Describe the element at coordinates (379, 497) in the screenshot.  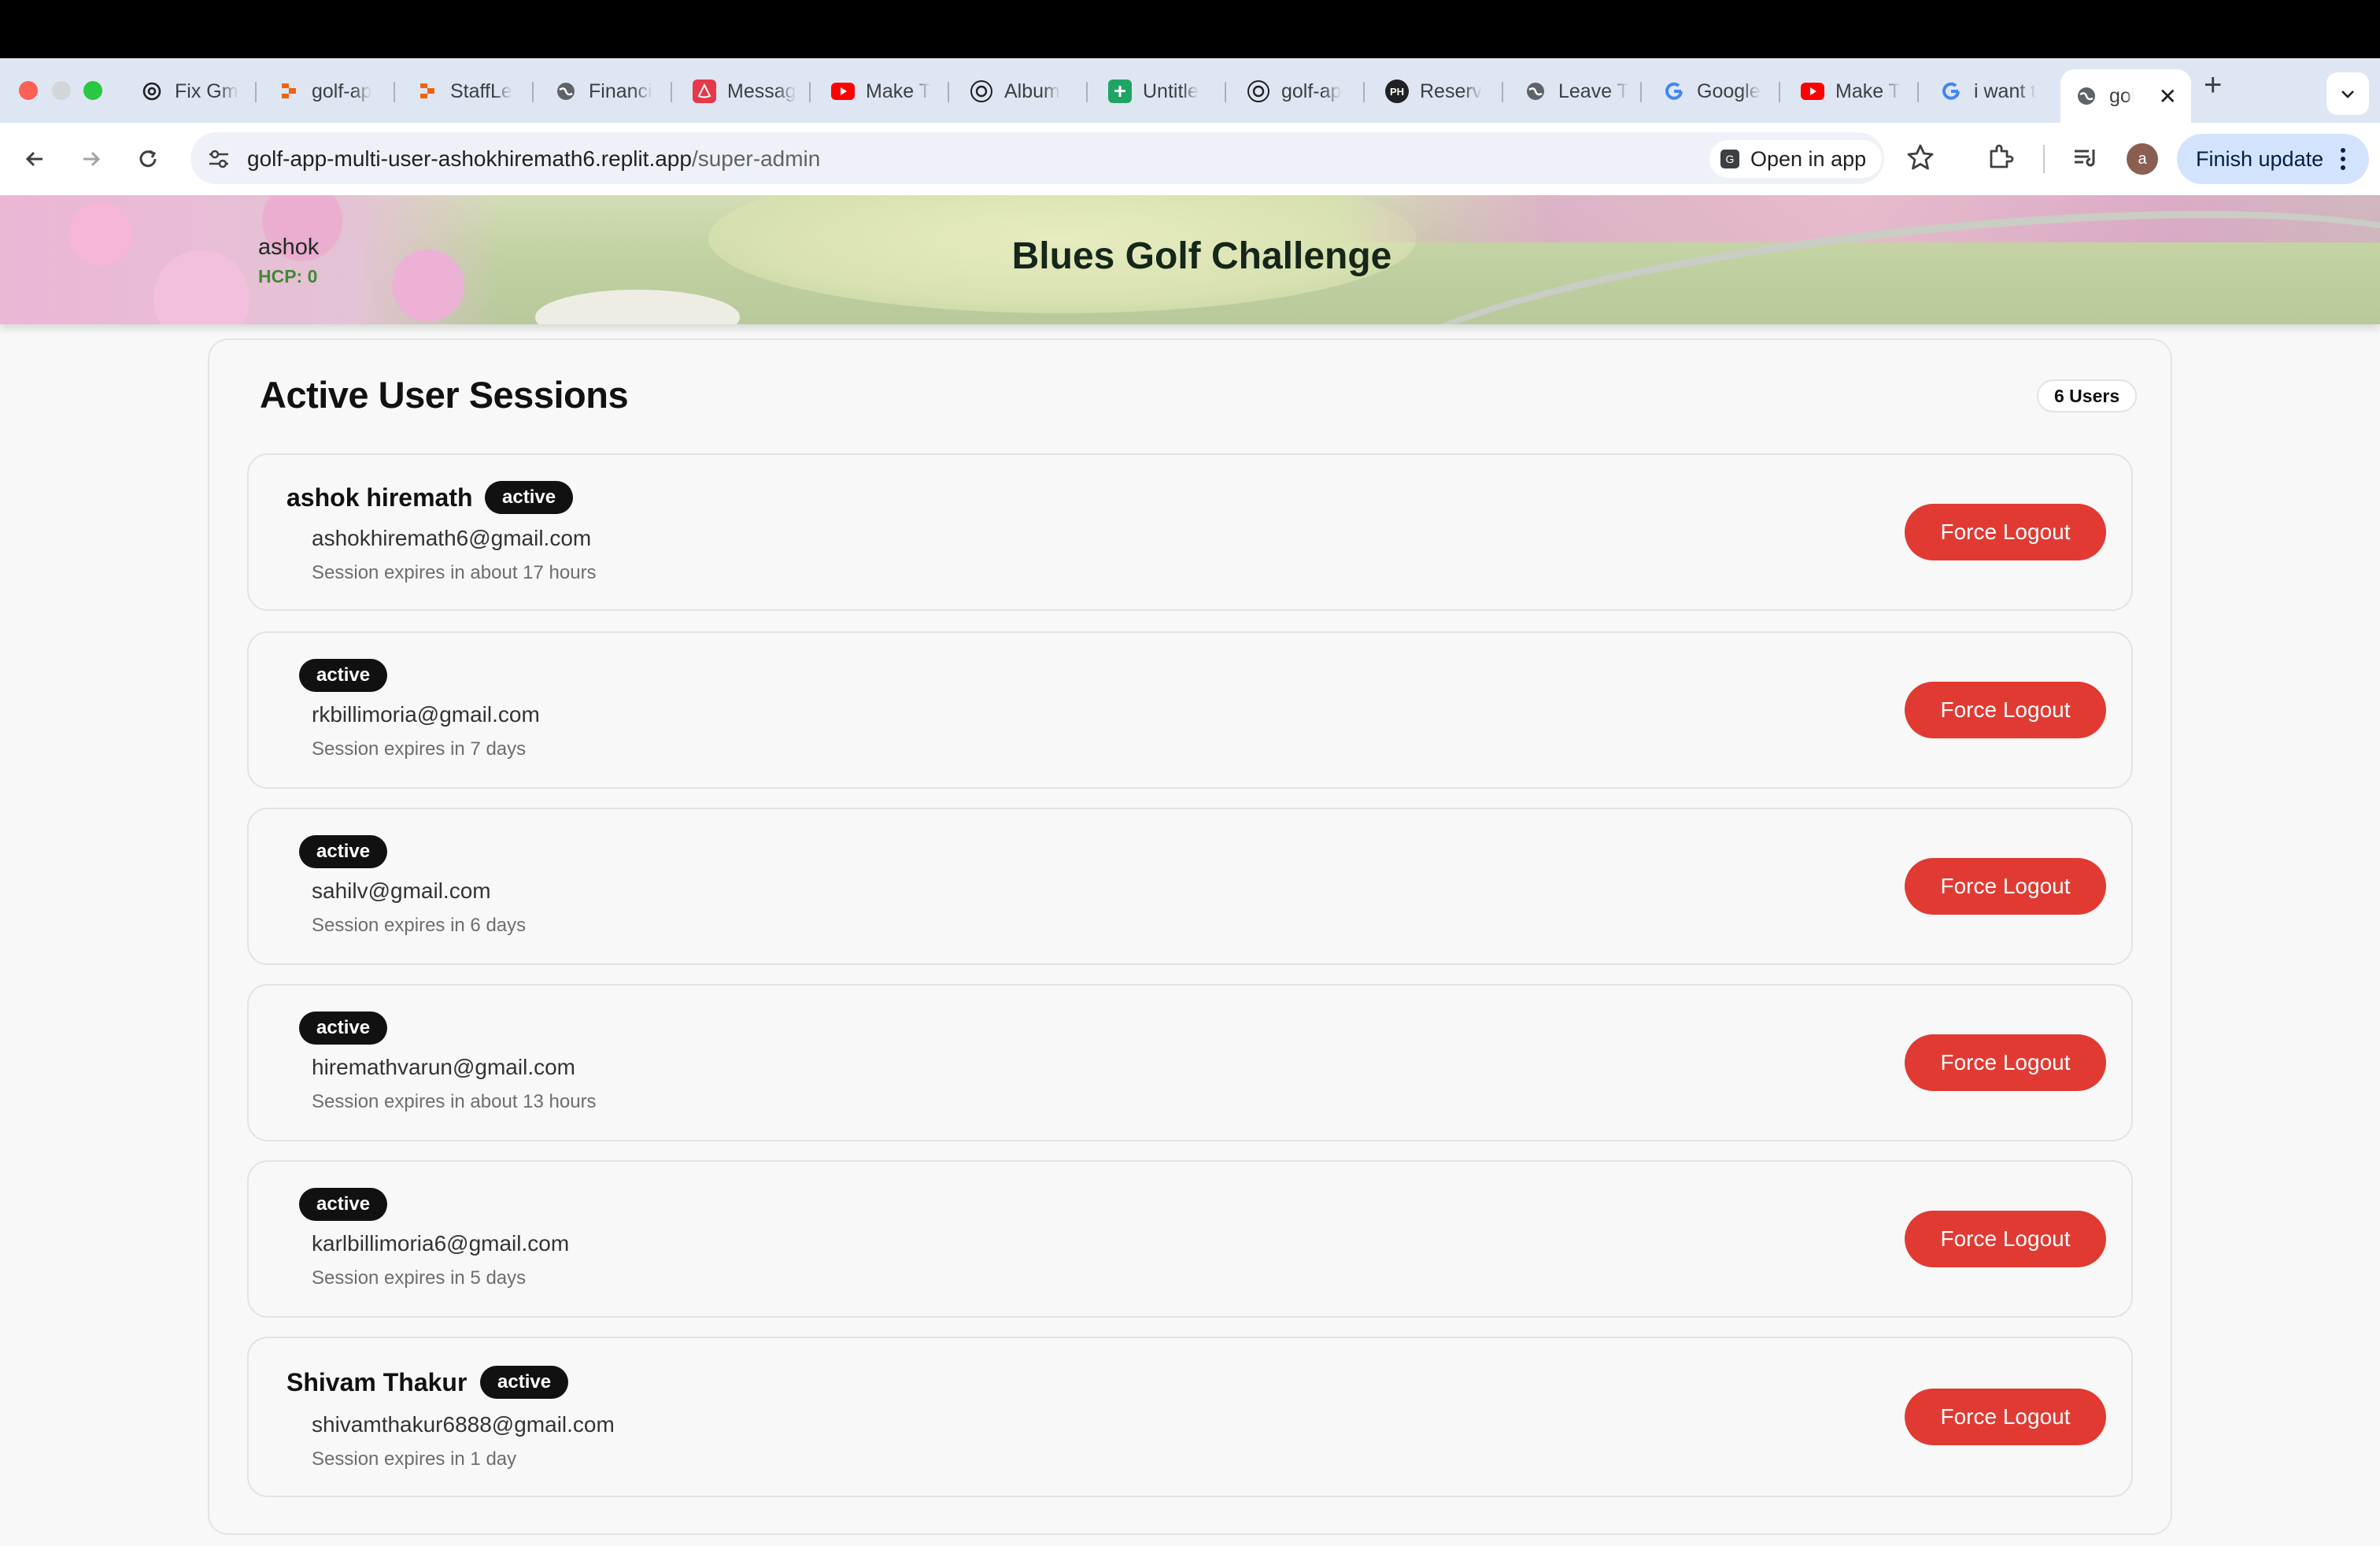
I see `session-user-name: ashok hiremath` at that location.